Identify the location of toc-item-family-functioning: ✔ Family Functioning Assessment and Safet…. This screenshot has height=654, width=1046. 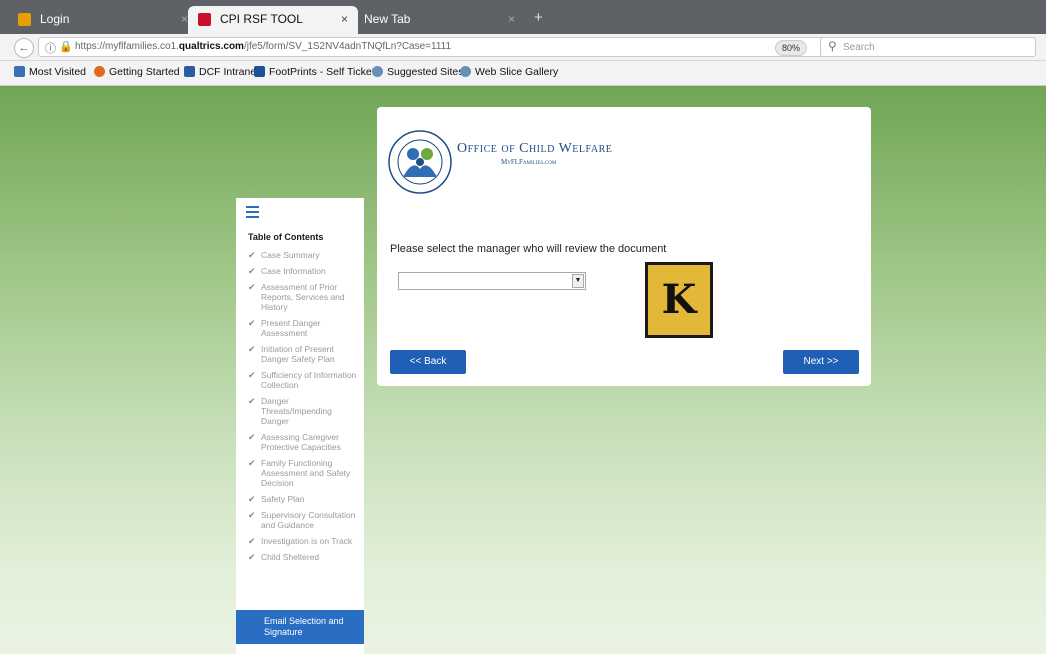
(303, 473).